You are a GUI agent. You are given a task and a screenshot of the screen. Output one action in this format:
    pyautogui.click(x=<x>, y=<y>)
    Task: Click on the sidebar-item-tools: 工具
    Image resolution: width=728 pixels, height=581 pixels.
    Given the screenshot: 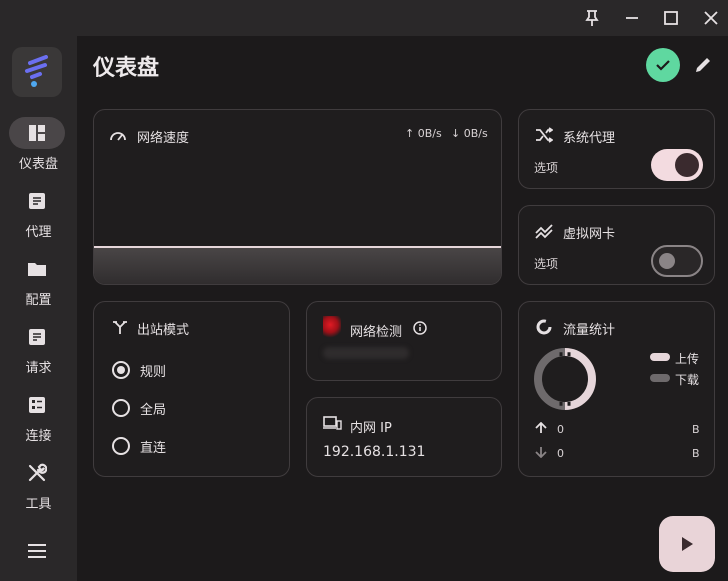 What is the action you would take?
    pyautogui.click(x=38, y=487)
    